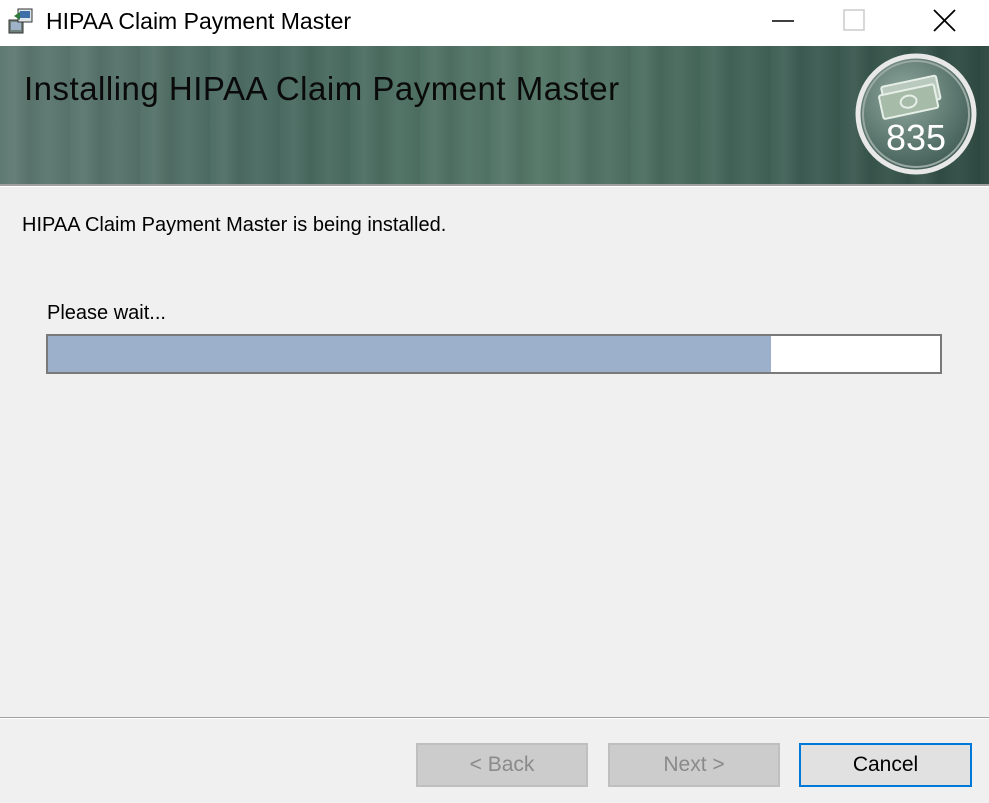 This screenshot has width=989, height=803. I want to click on cancel-button: Cancel, so click(885, 765).